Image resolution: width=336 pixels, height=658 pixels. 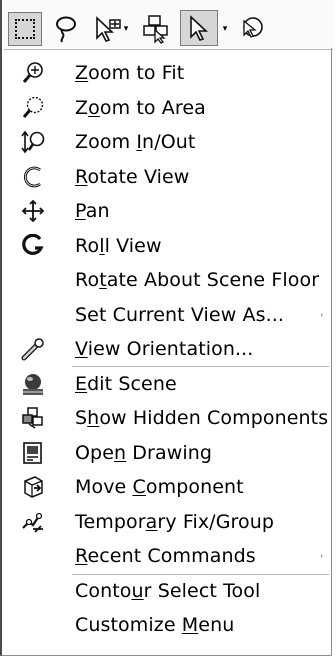 I want to click on temporary-fix-icon, so click(x=33, y=522).